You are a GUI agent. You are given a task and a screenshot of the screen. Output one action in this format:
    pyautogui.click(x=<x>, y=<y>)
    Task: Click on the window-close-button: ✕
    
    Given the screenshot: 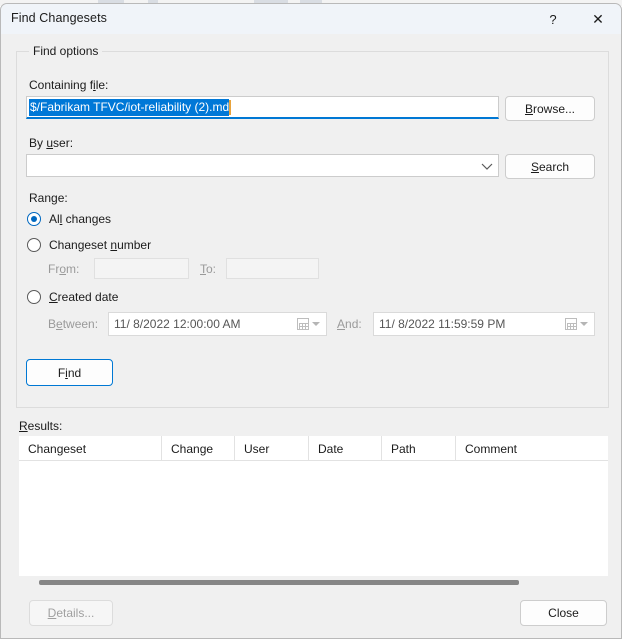 What is the action you would take?
    pyautogui.click(x=598, y=19)
    